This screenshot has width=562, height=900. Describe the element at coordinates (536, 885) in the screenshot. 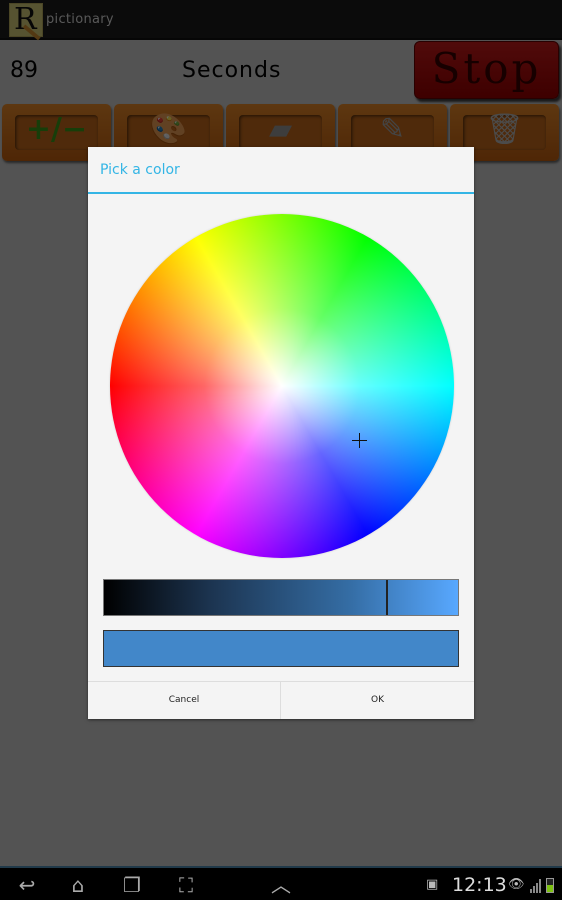

I see `signal-icon` at that location.